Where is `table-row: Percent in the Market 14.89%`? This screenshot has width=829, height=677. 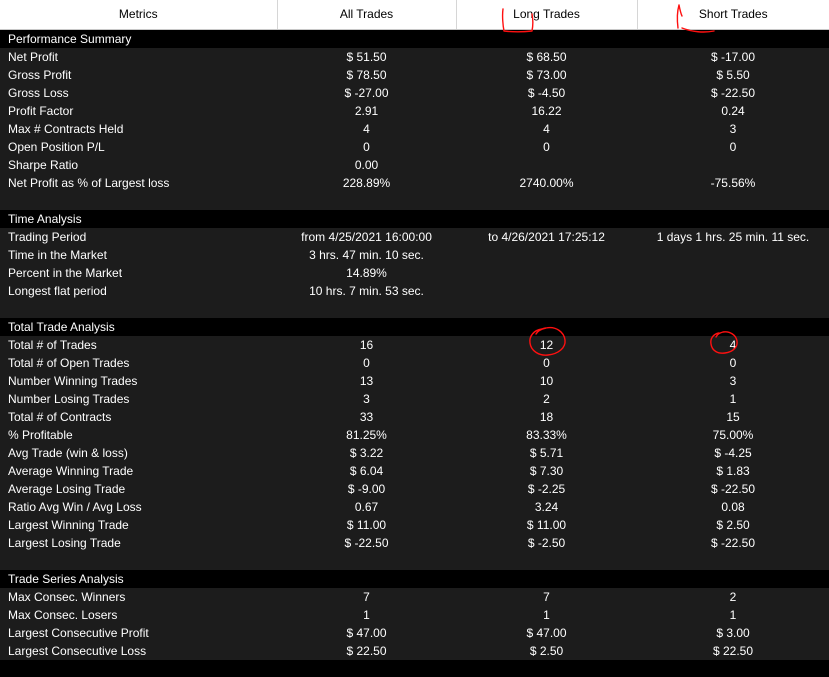
table-row: Percent in the Market 14.89% is located at coordinates (414, 272).